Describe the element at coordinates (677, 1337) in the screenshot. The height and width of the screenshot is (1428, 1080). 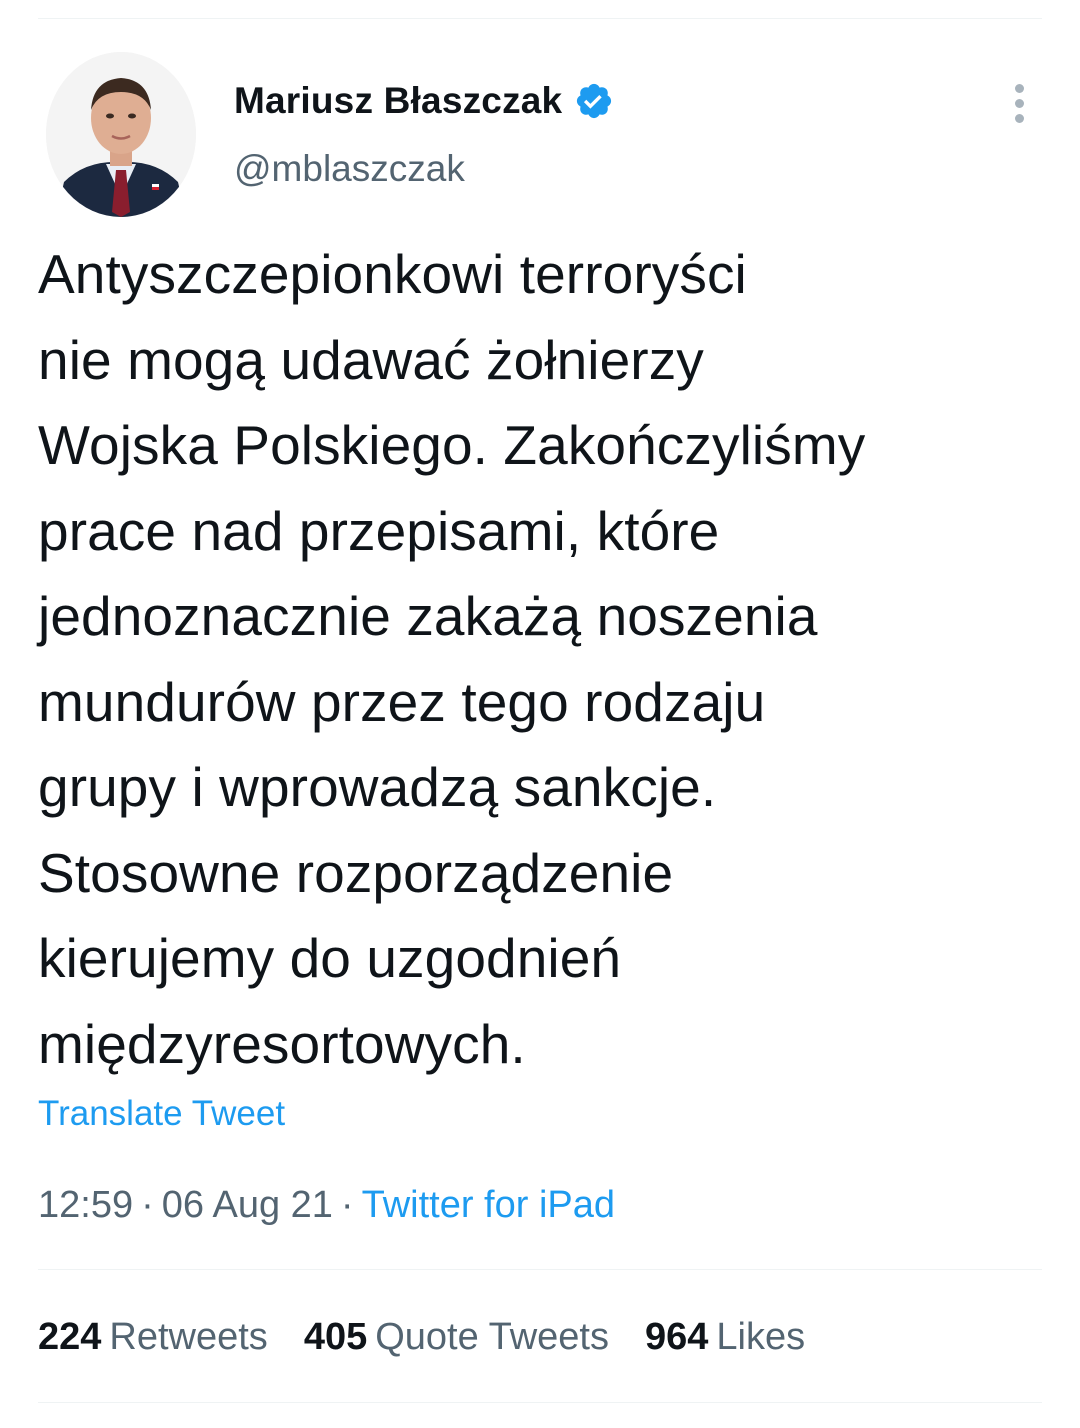
I see `likes-count: 964` at that location.